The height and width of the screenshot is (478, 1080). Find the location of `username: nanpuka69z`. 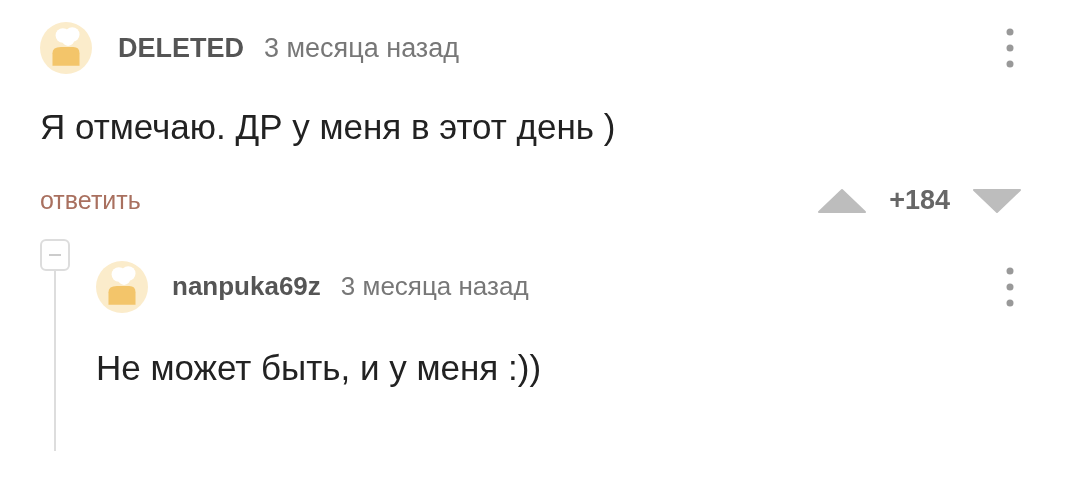

username: nanpuka69z is located at coordinates (246, 286).